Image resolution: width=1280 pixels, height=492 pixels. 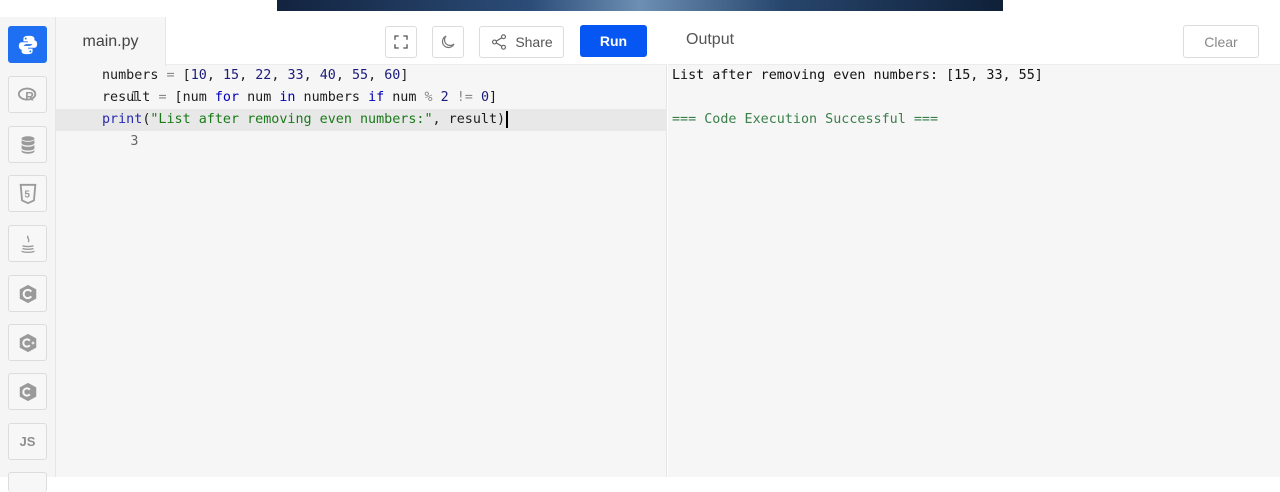 I want to click on html-language-button: 5, so click(x=27, y=193).